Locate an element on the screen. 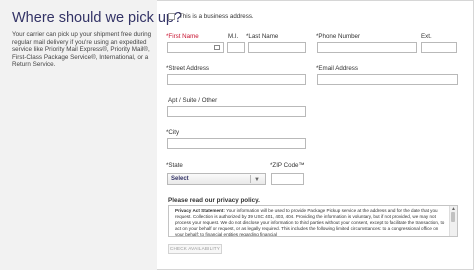  chevron-down-icon: ▼ is located at coordinates (257, 180).